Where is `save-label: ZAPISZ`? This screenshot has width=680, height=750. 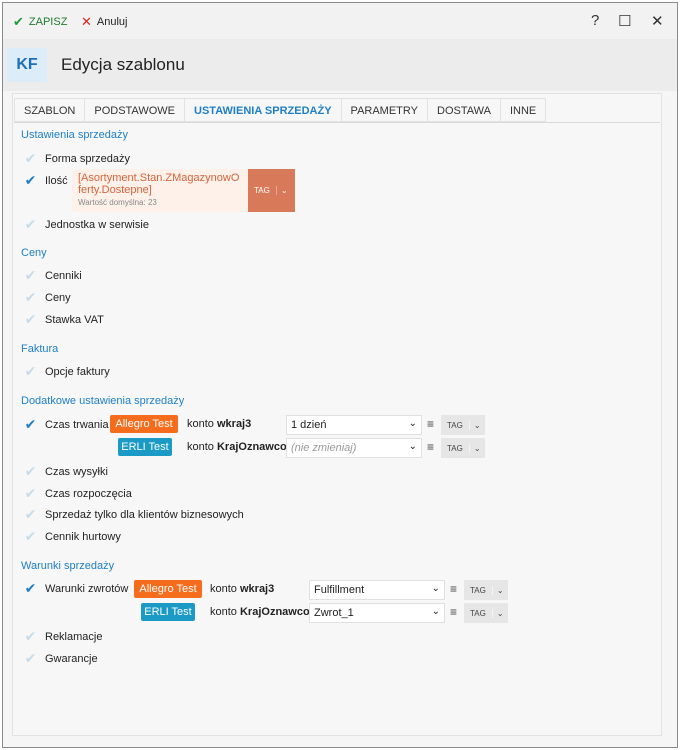 save-label: ZAPISZ is located at coordinates (48, 22).